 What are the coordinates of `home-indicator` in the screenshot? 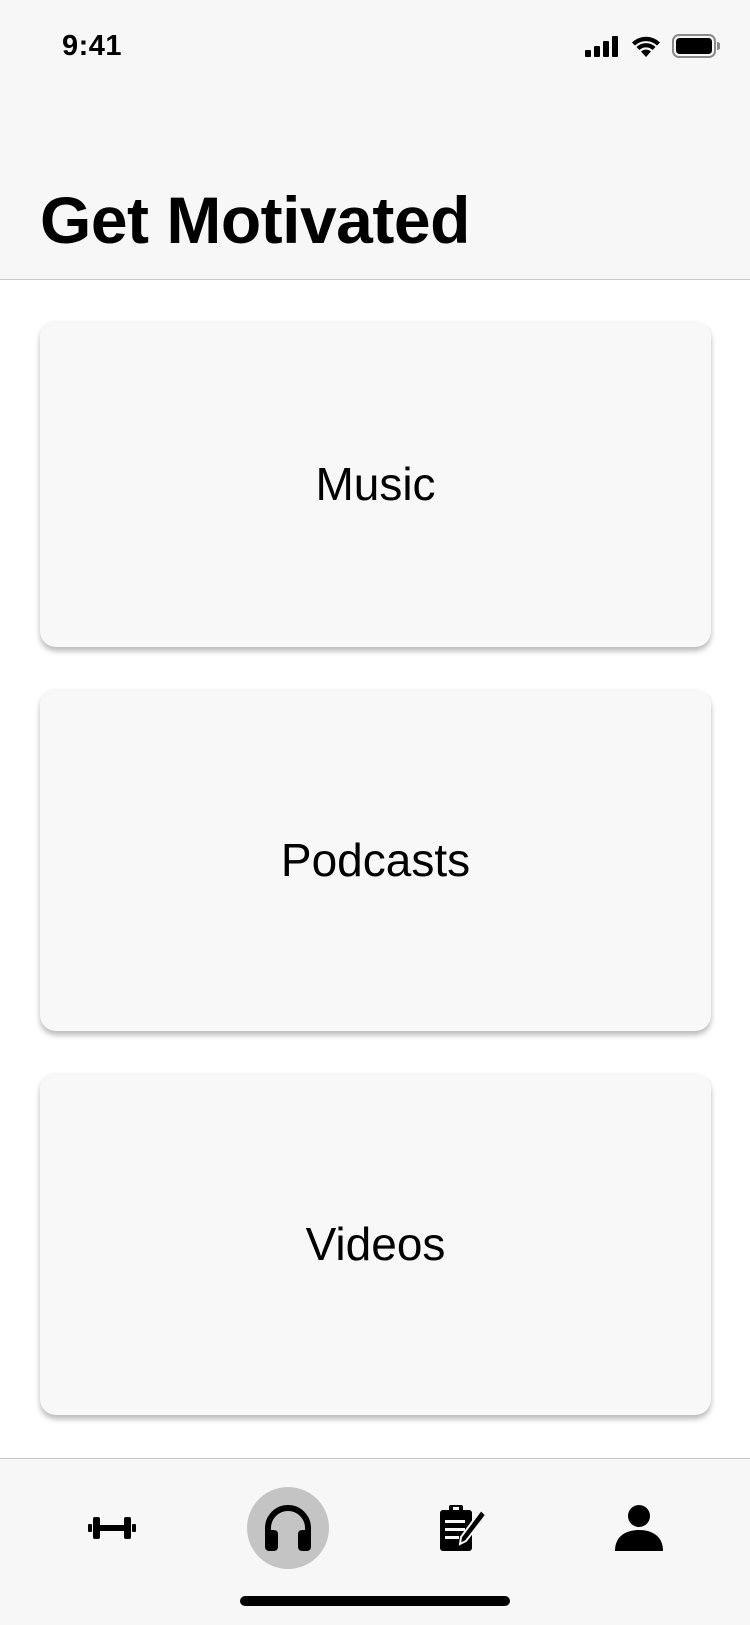 It's located at (375, 1601).